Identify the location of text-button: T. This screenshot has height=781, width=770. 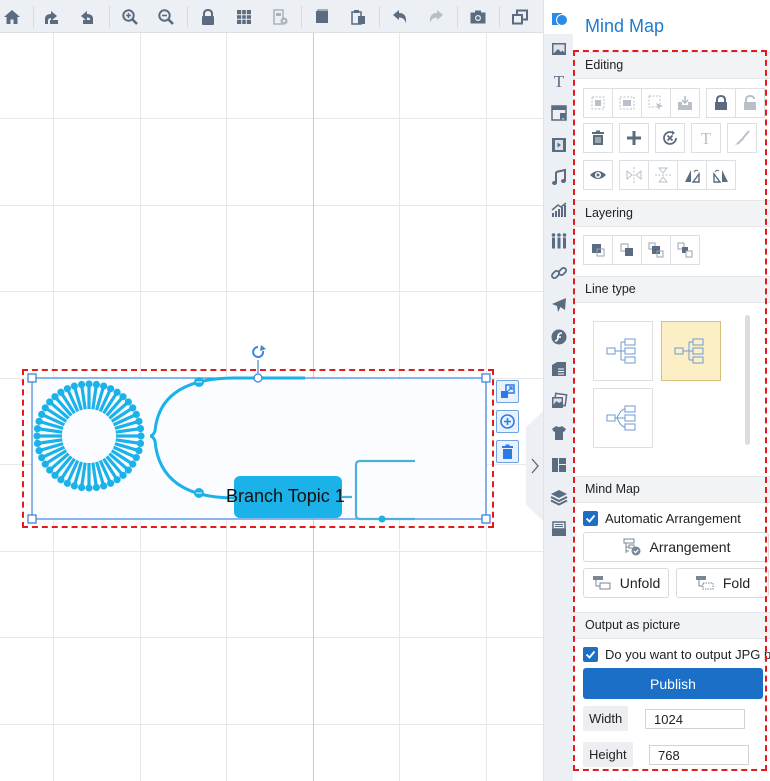
(706, 138).